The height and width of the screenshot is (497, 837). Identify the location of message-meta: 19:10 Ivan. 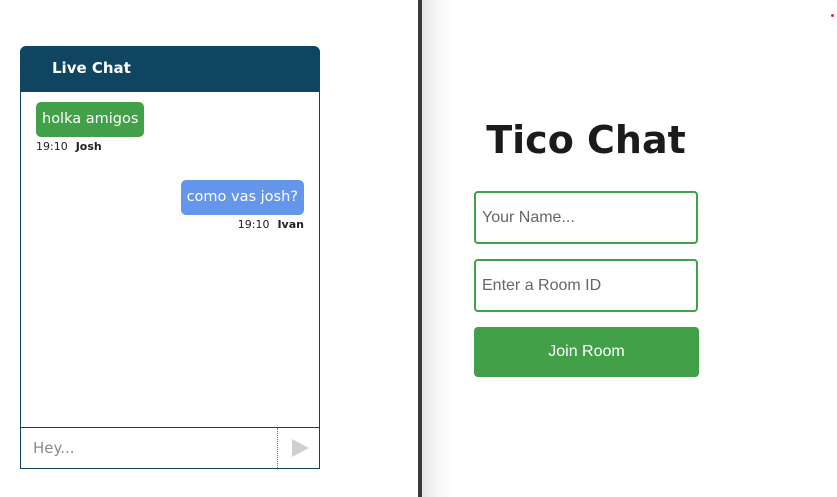
(242, 224).